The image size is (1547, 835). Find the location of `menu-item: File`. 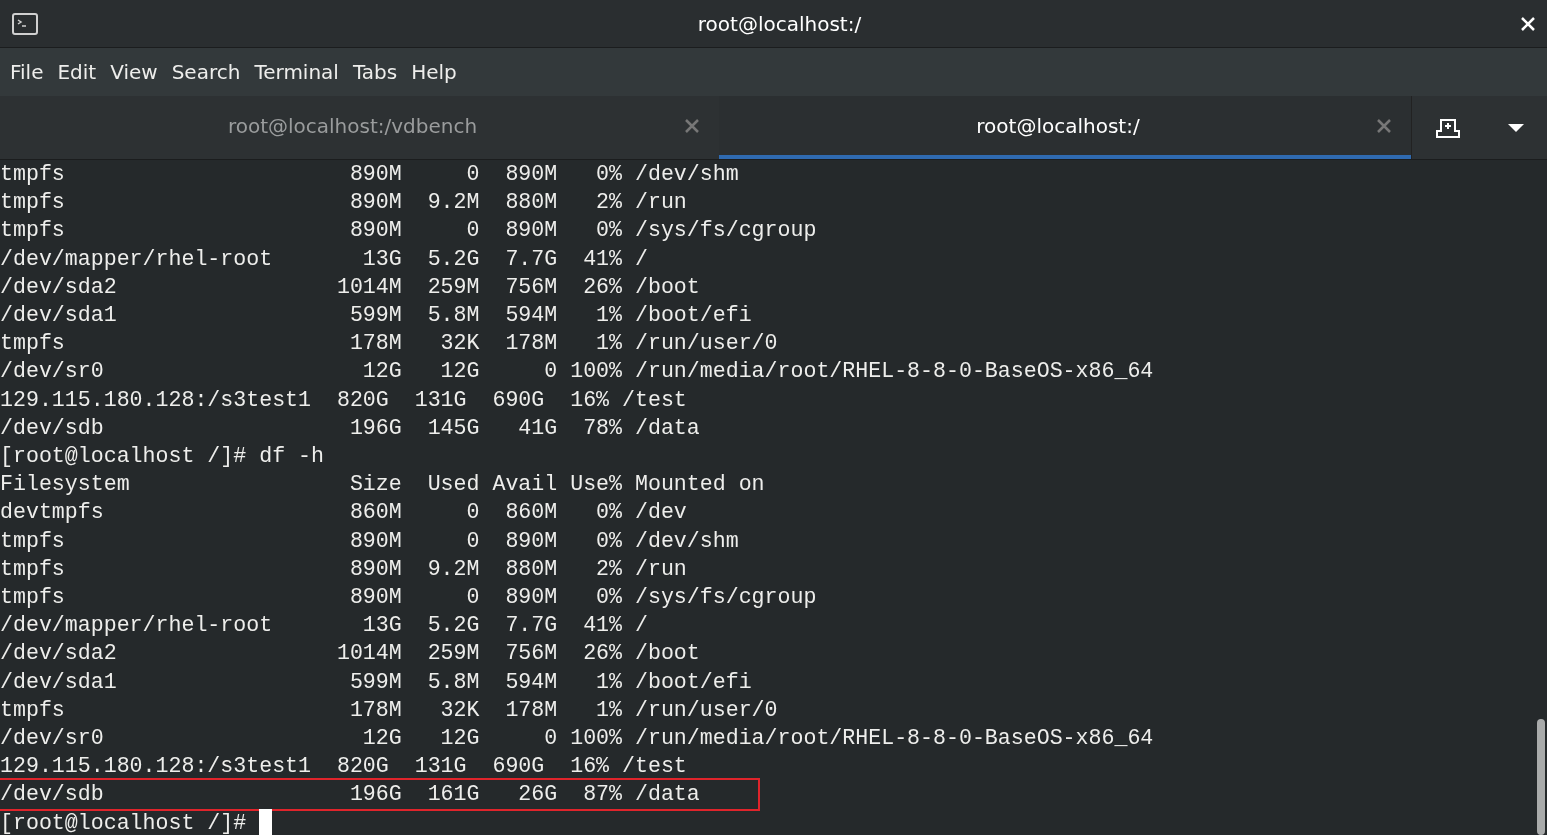

menu-item: File is located at coordinates (27, 72).